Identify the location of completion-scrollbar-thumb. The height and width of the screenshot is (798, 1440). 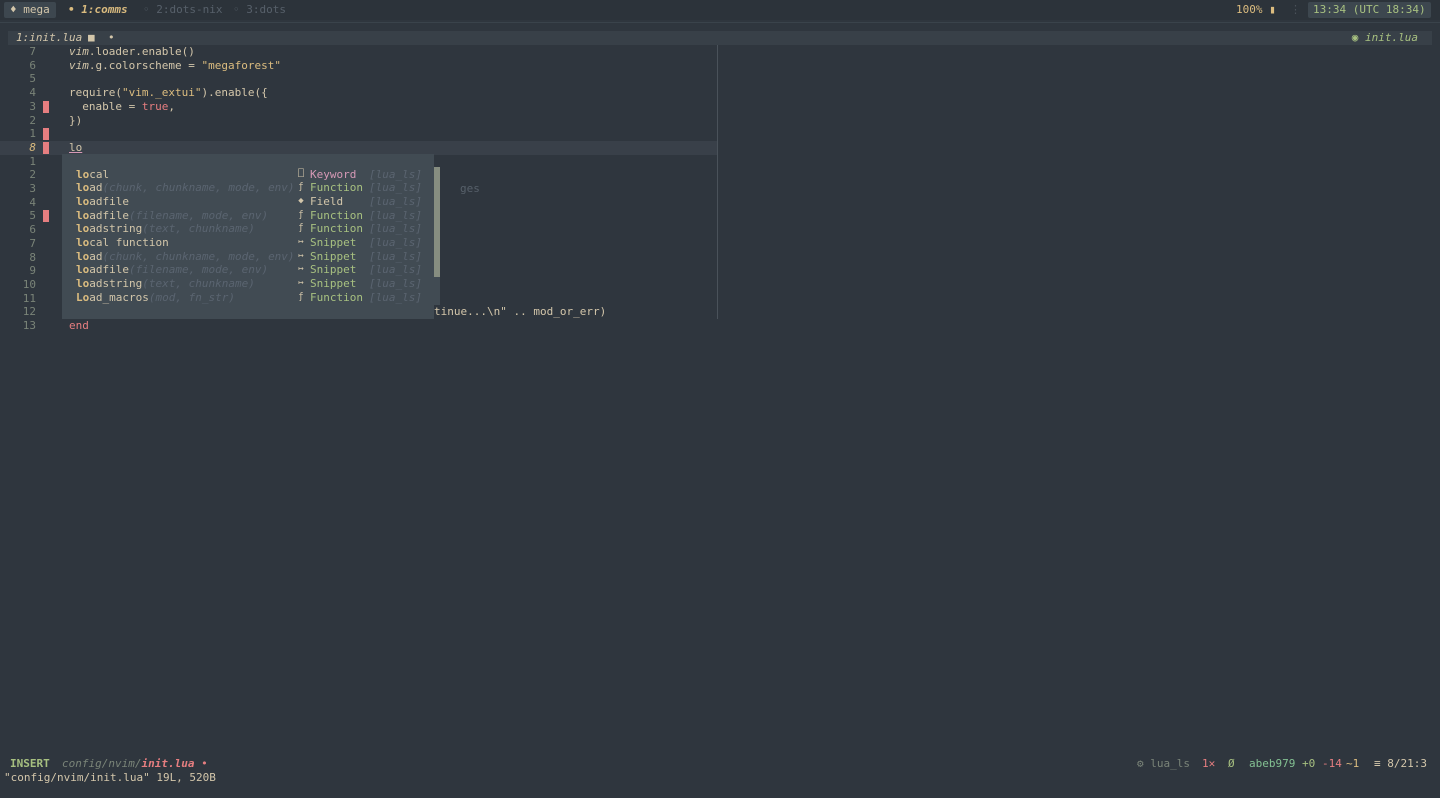
(437, 222).